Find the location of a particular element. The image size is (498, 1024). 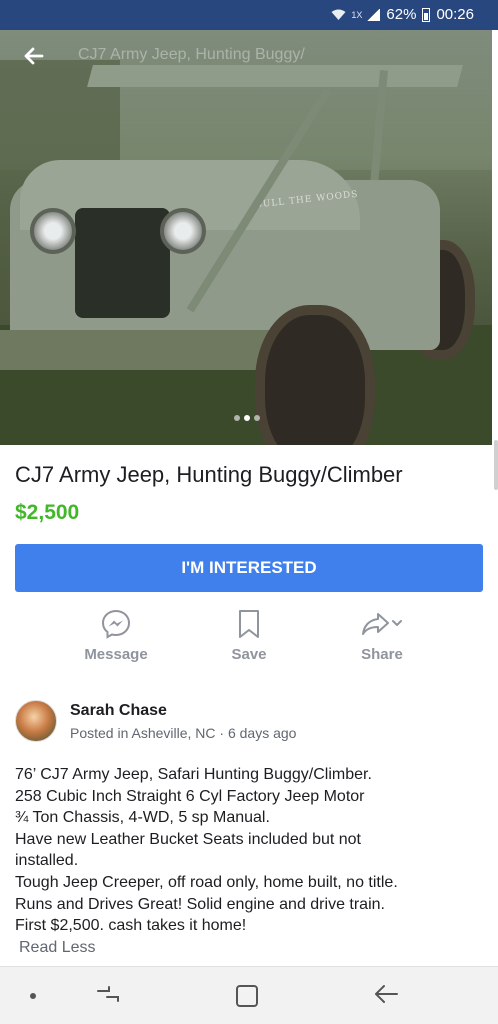

home-icon is located at coordinates (247, 996).